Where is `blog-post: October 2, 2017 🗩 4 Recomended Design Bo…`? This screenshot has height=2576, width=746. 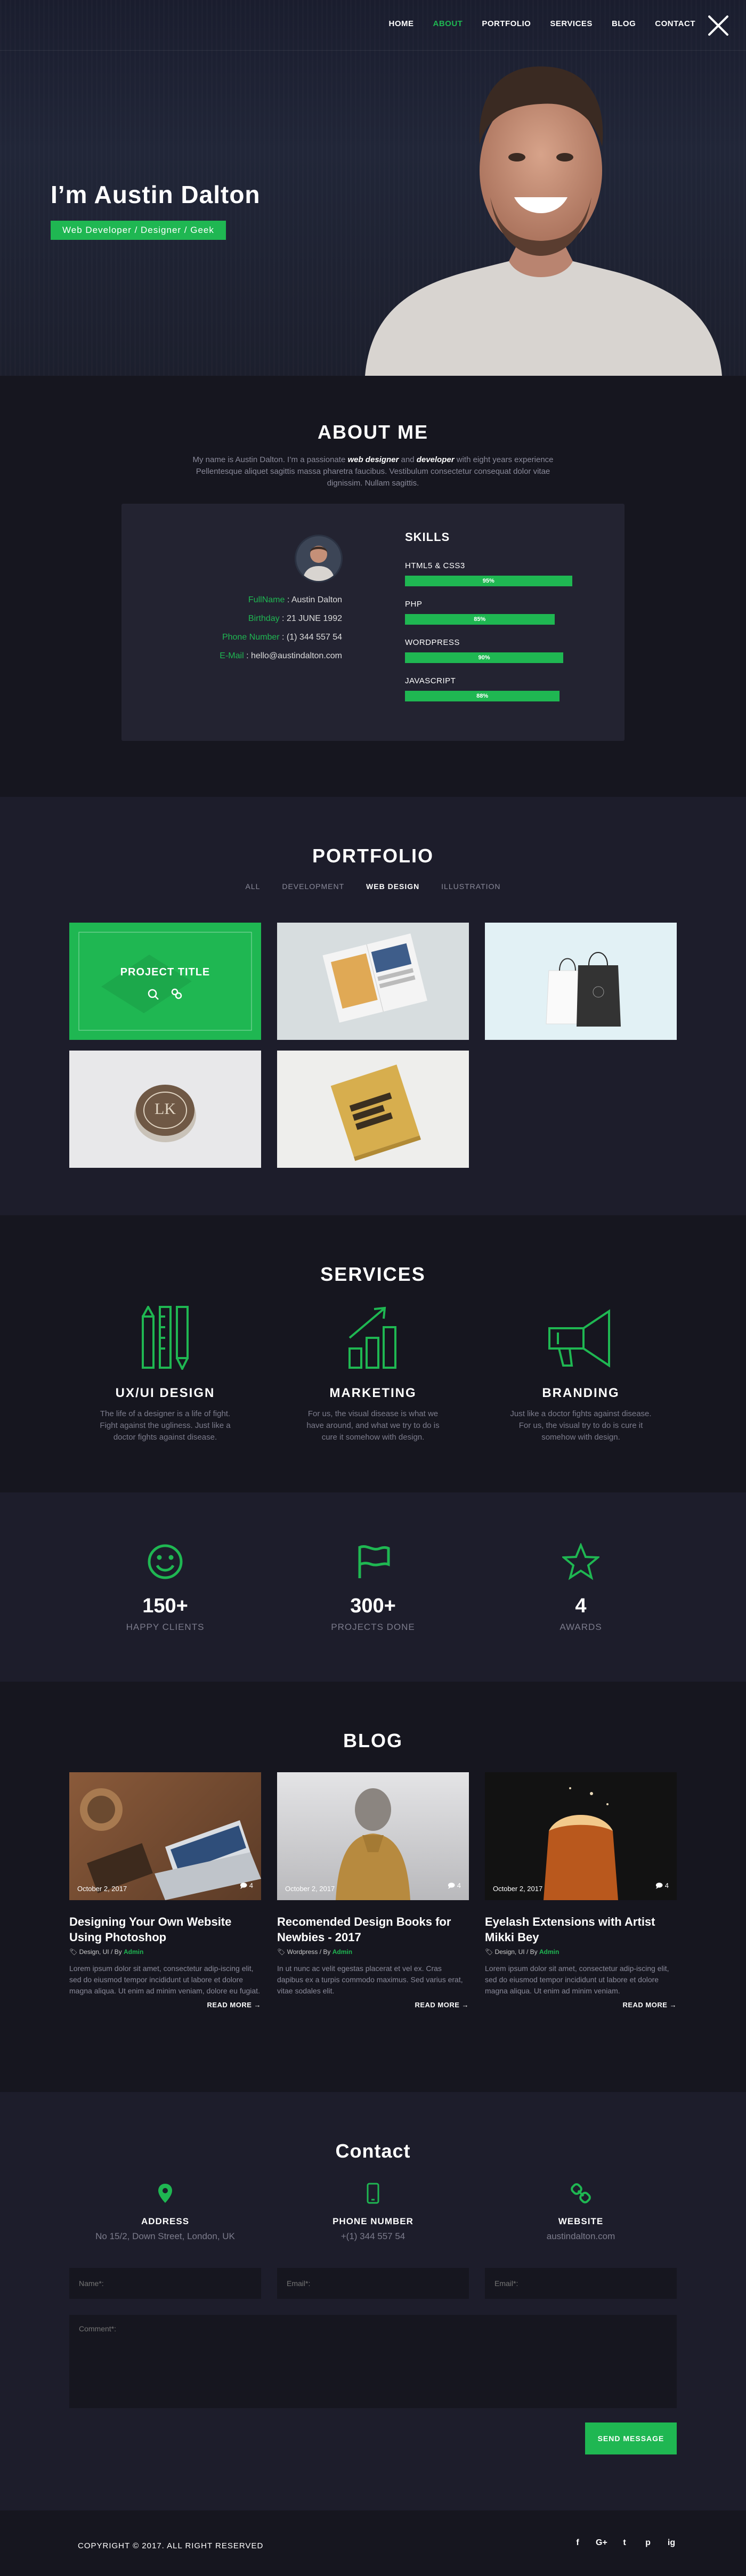
blog-post: October 2, 2017 🗩 4 Recomended Design Bo… is located at coordinates (373, 1891).